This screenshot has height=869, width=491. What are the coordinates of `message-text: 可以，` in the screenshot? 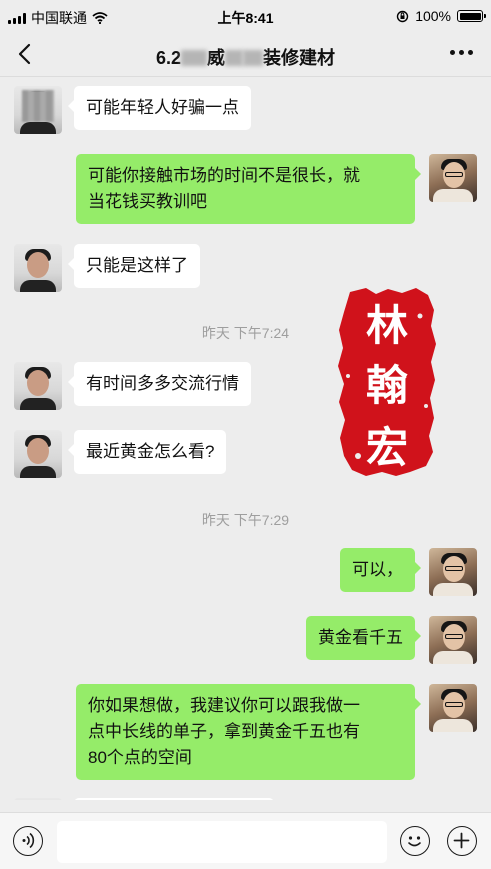 It's located at (377, 569).